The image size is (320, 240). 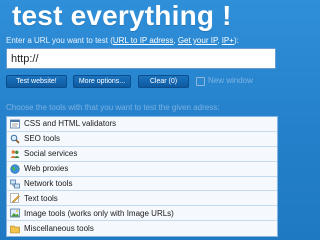 I want to click on tool-label: SEO tools, so click(x=42, y=139).